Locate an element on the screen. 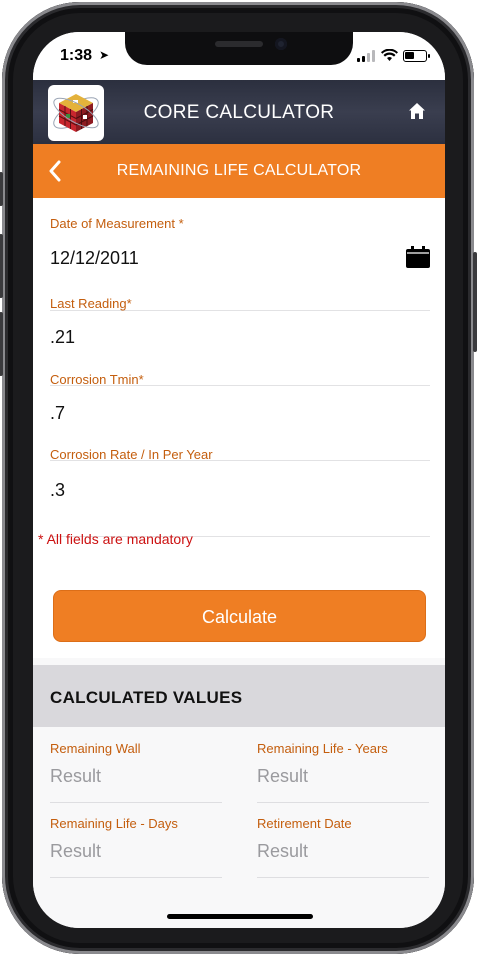 The image size is (480, 958). home-indicator is located at coordinates (240, 916).